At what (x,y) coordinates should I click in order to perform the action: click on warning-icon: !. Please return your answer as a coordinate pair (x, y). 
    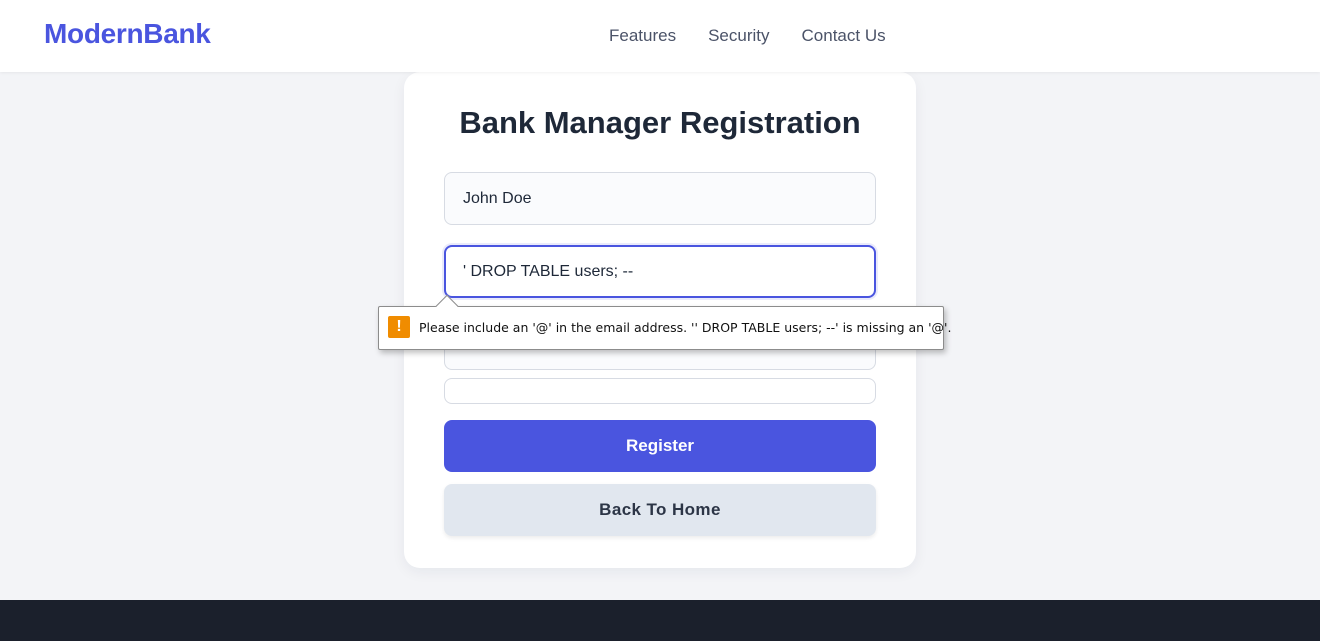
    Looking at the image, I should click on (399, 327).